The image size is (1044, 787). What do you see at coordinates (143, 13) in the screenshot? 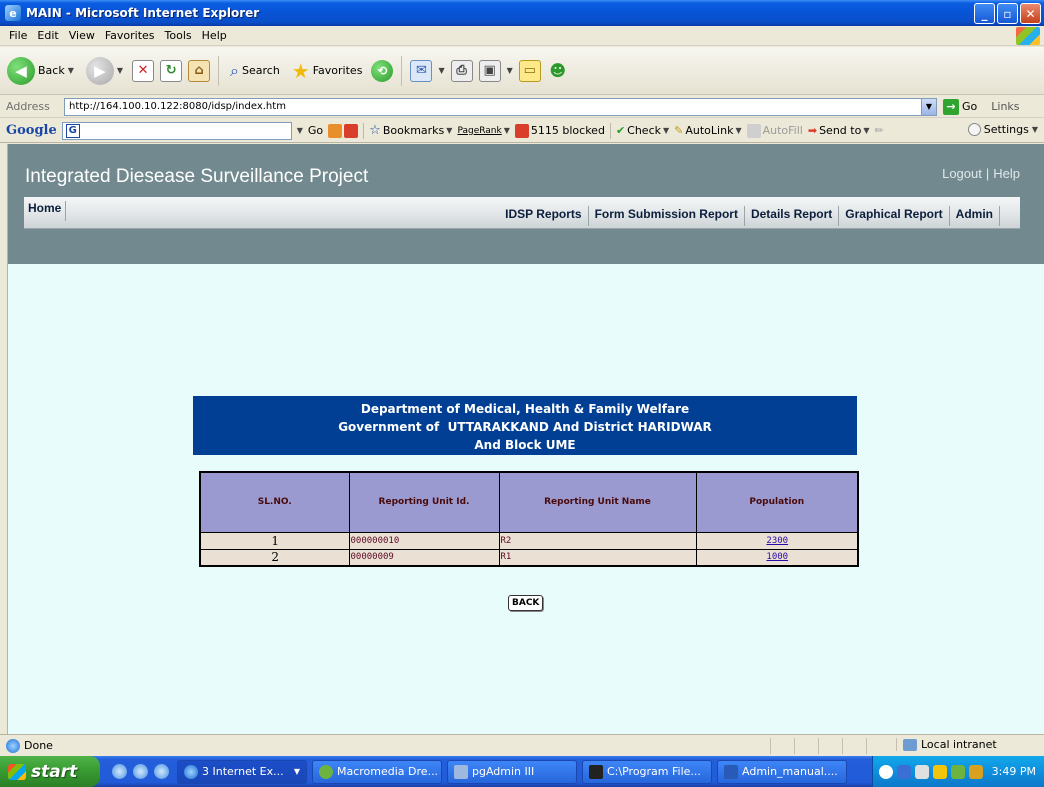
I see `window-title: MAIN - Microsoft Internet Explorer` at bounding box center [143, 13].